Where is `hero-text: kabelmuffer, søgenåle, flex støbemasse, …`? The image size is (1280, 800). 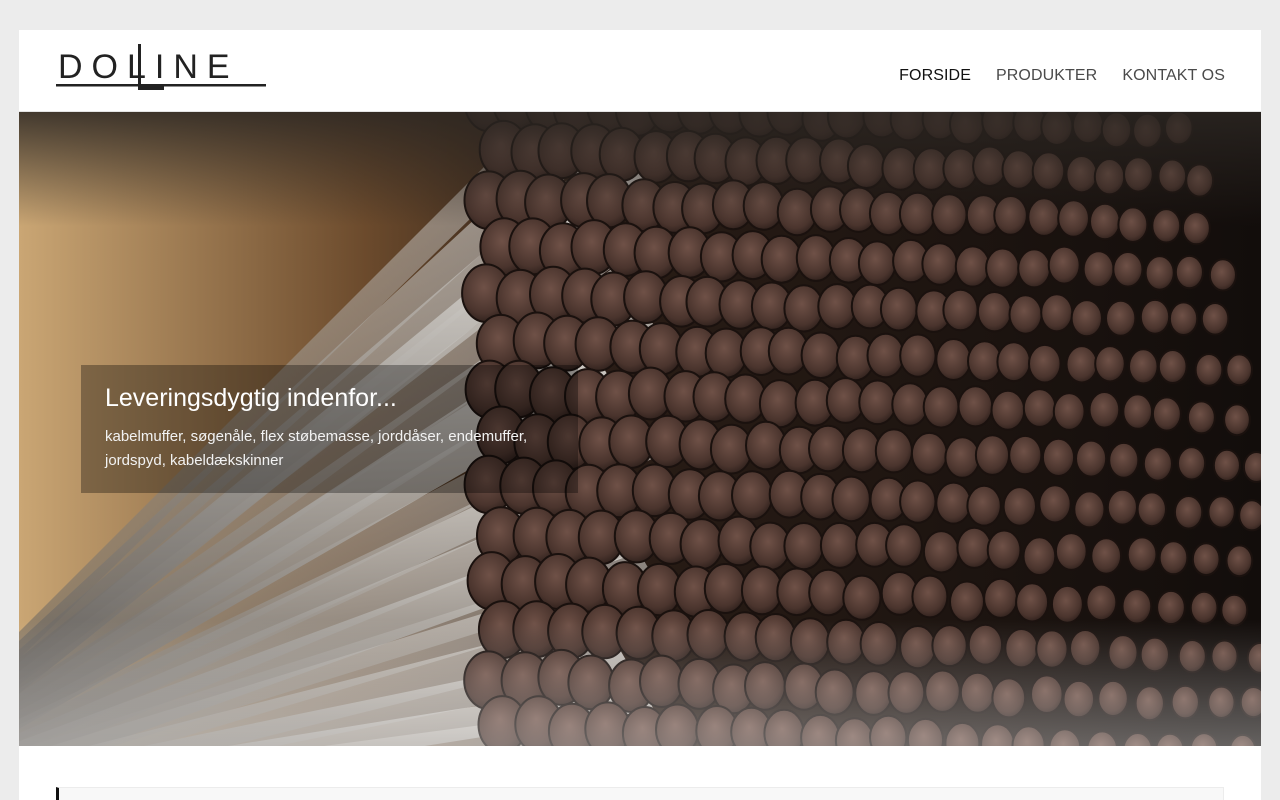
hero-text: kabelmuffer, søgenåle, flex støbemasse, … is located at coordinates (316, 448).